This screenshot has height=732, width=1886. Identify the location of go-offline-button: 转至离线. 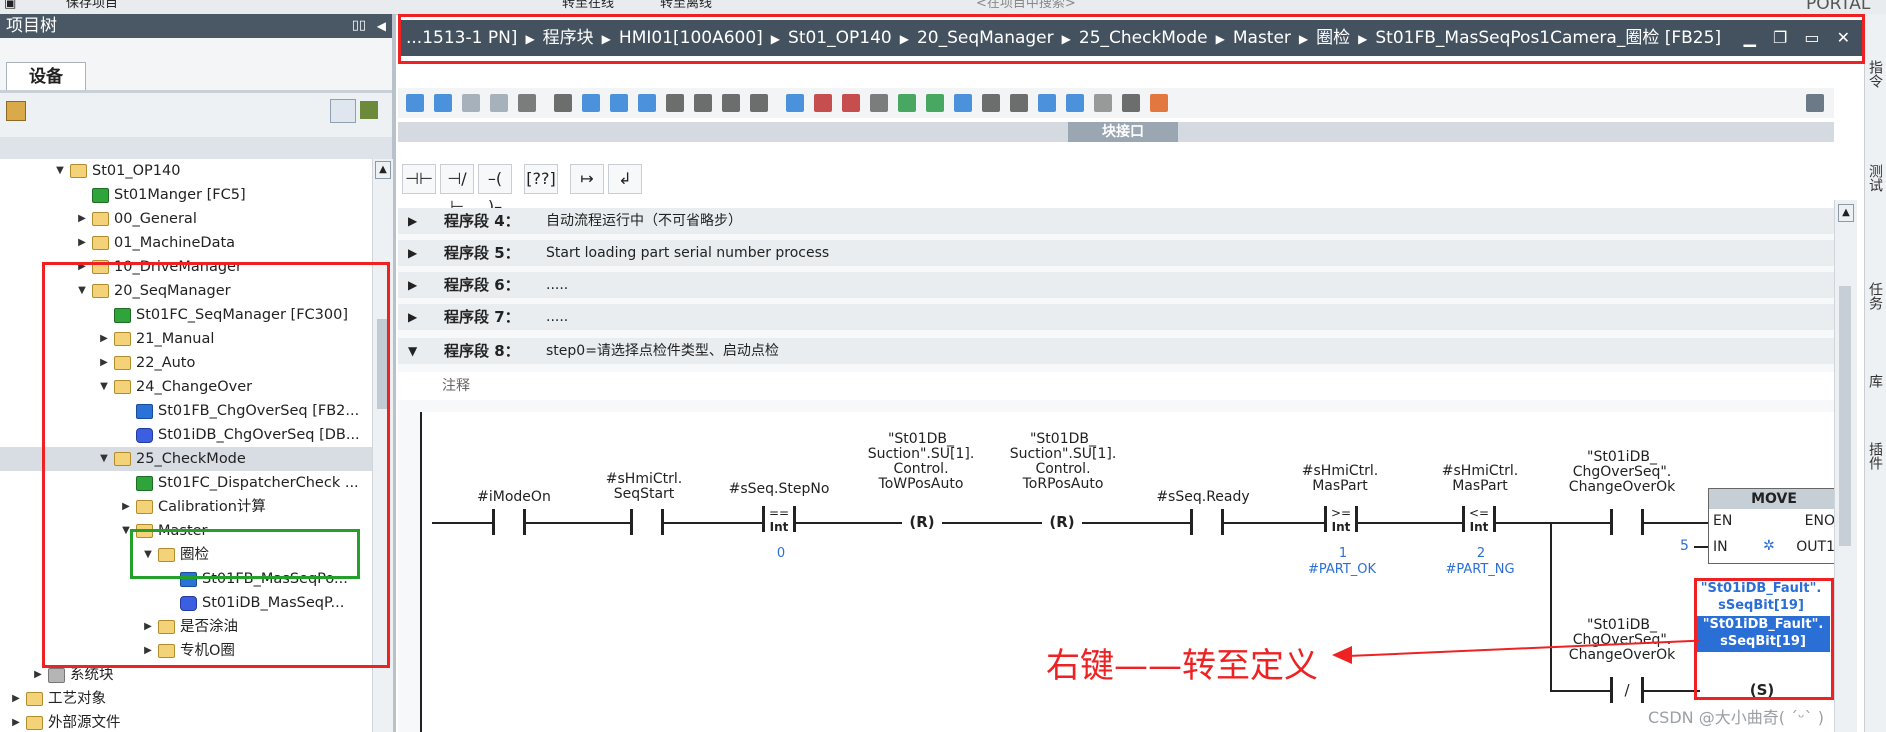
(686, 5).